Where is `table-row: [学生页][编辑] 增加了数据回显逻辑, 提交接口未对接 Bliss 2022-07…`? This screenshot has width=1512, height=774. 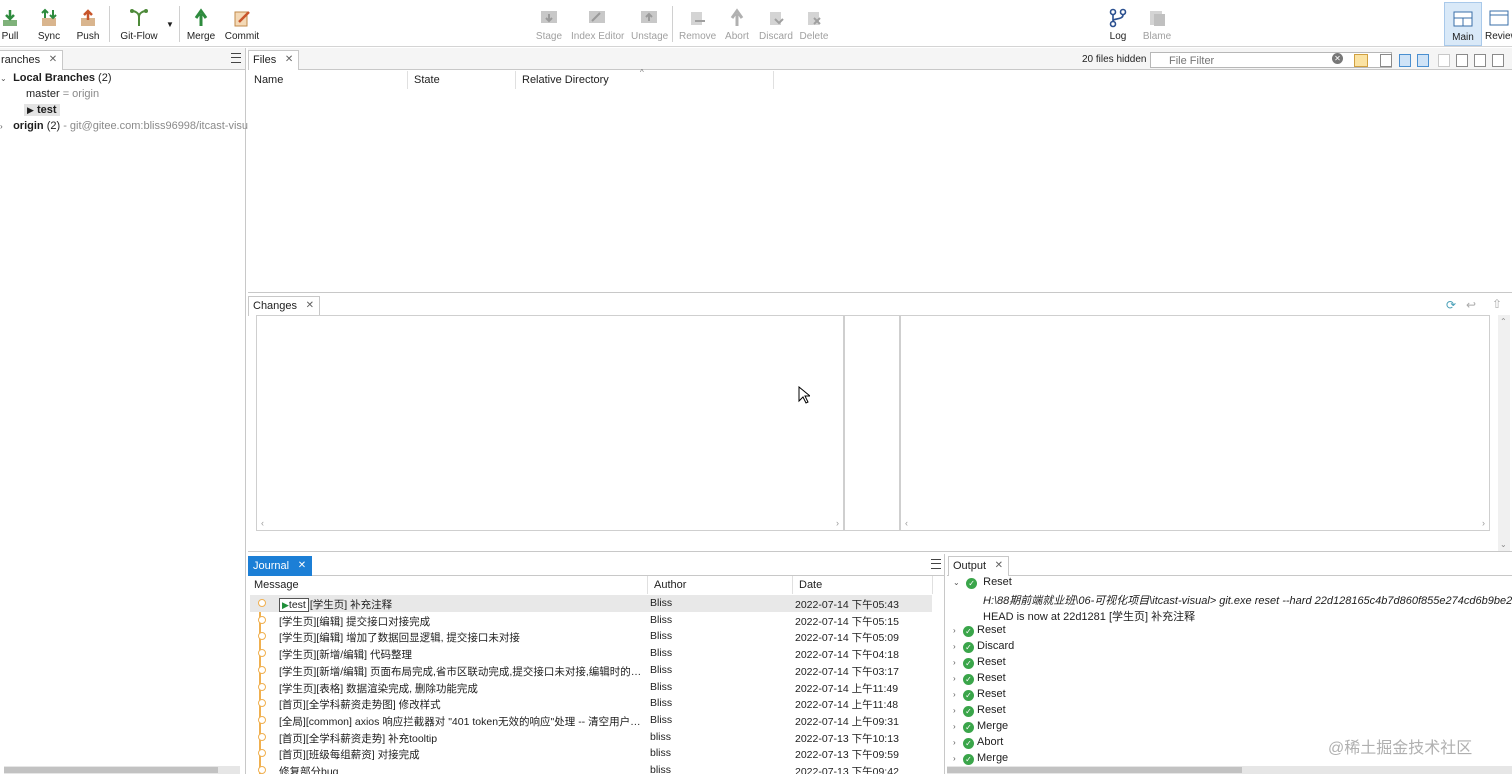
table-row: [学生页][编辑] 增加了数据回显逻辑, 提交接口未对接 Bliss 2022-07… is located at coordinates (591, 636).